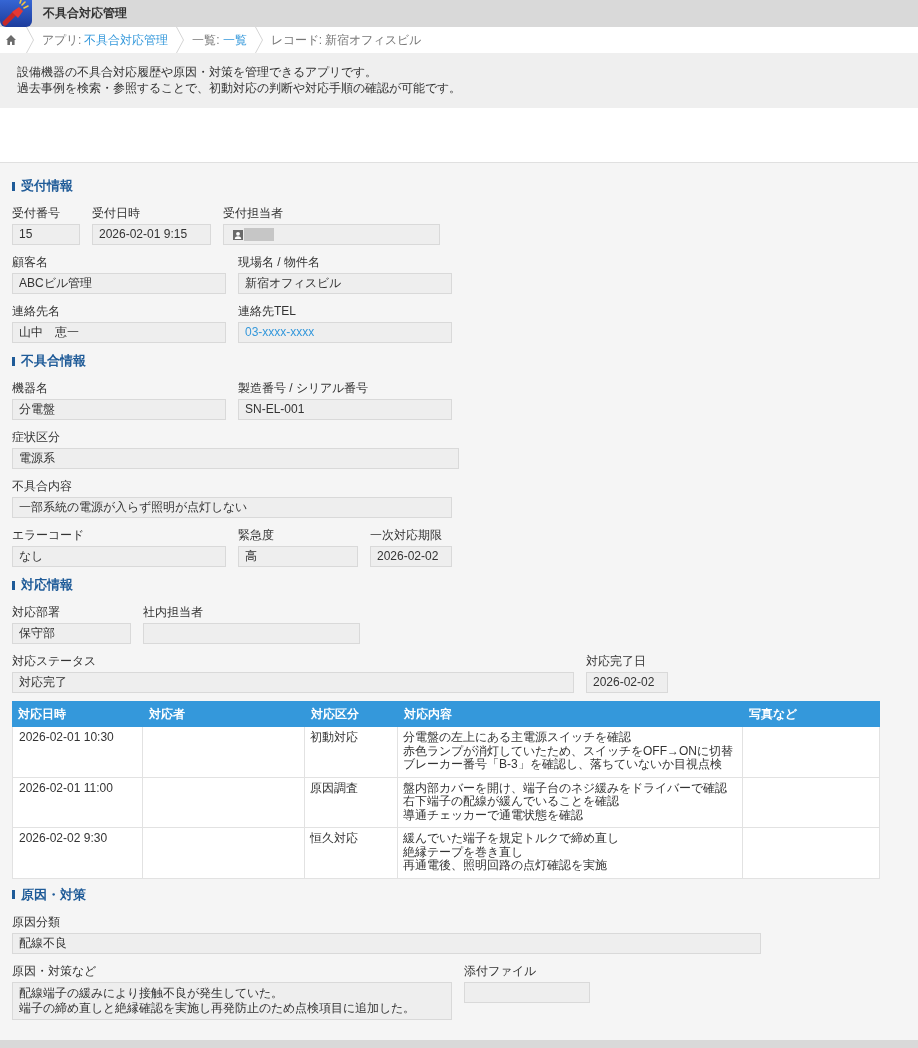 This screenshot has width=918, height=1048. I want to click on field-label: 不具合内容, so click(42, 486).